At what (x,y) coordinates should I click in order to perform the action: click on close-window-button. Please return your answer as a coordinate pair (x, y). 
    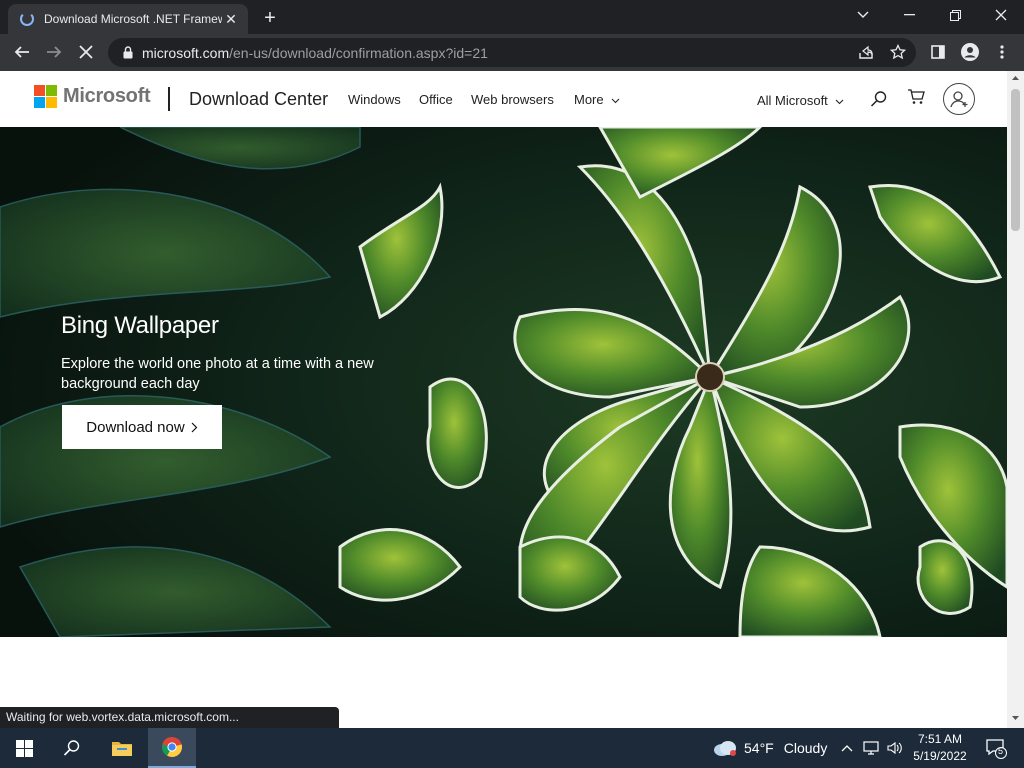
    Looking at the image, I should click on (1001, 15).